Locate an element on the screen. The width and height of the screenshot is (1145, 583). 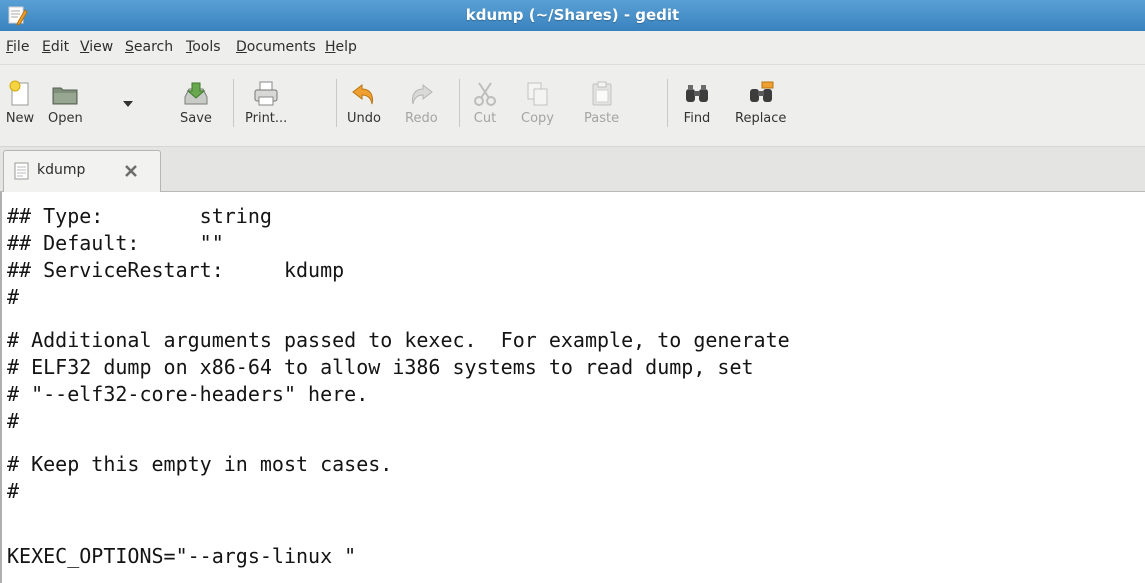
document-tab-label: kdump is located at coordinates (61, 170).